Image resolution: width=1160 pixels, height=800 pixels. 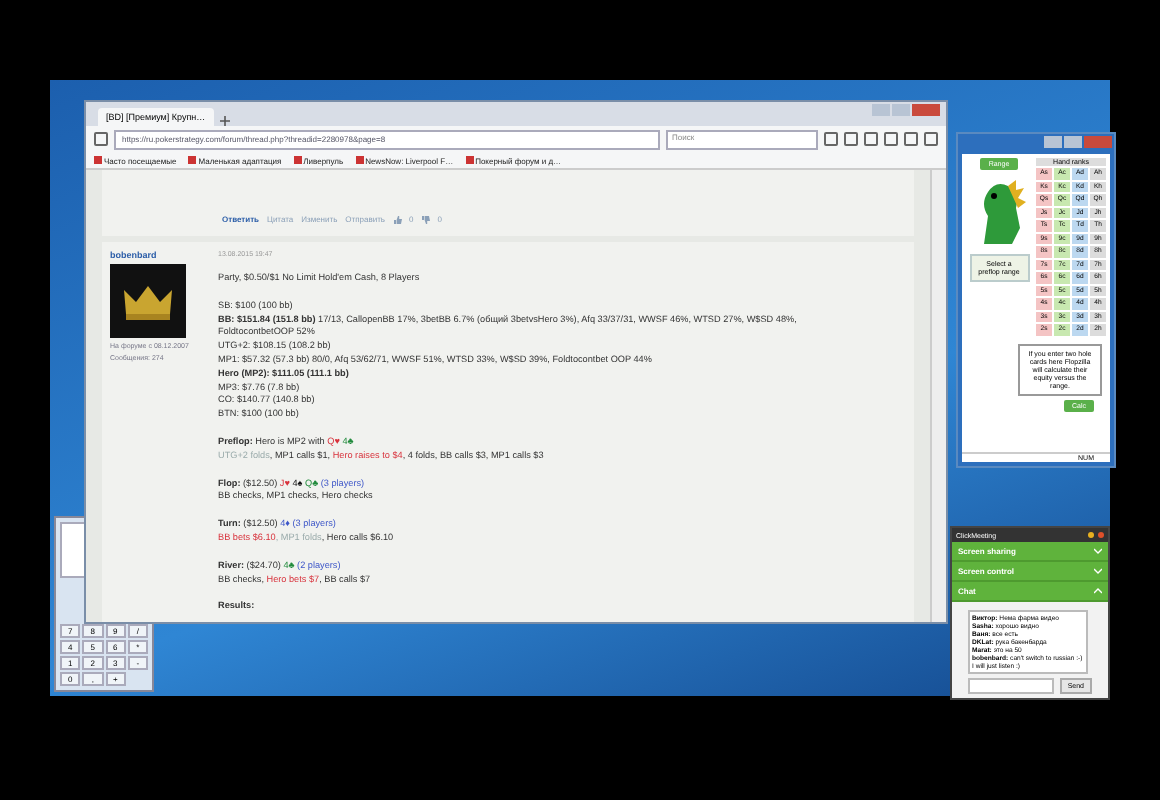 I want to click on plus-icon, so click(x=224, y=121).